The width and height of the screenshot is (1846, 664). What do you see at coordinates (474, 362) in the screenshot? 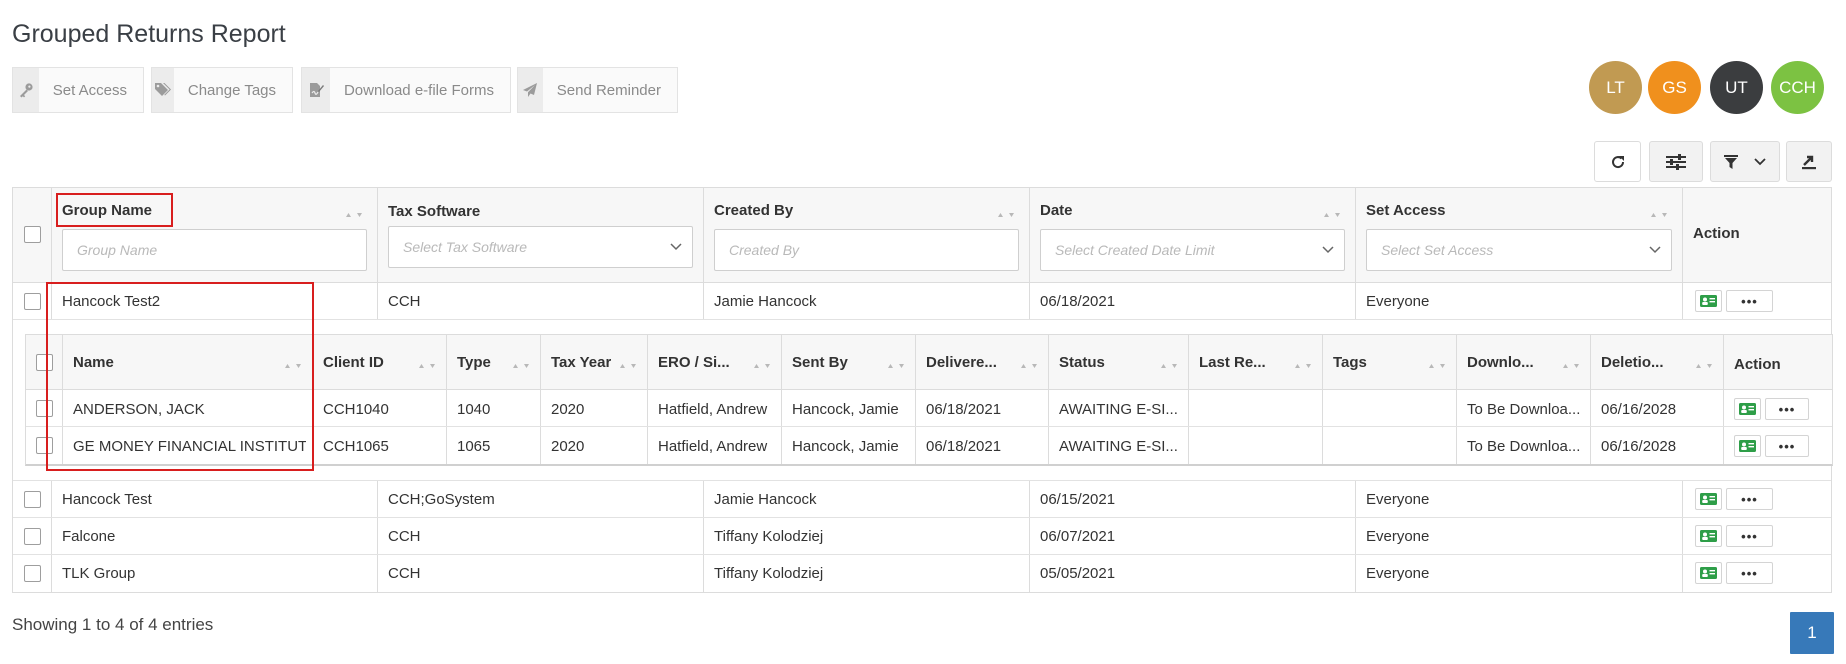
I see `column-header-type: Type` at bounding box center [474, 362].